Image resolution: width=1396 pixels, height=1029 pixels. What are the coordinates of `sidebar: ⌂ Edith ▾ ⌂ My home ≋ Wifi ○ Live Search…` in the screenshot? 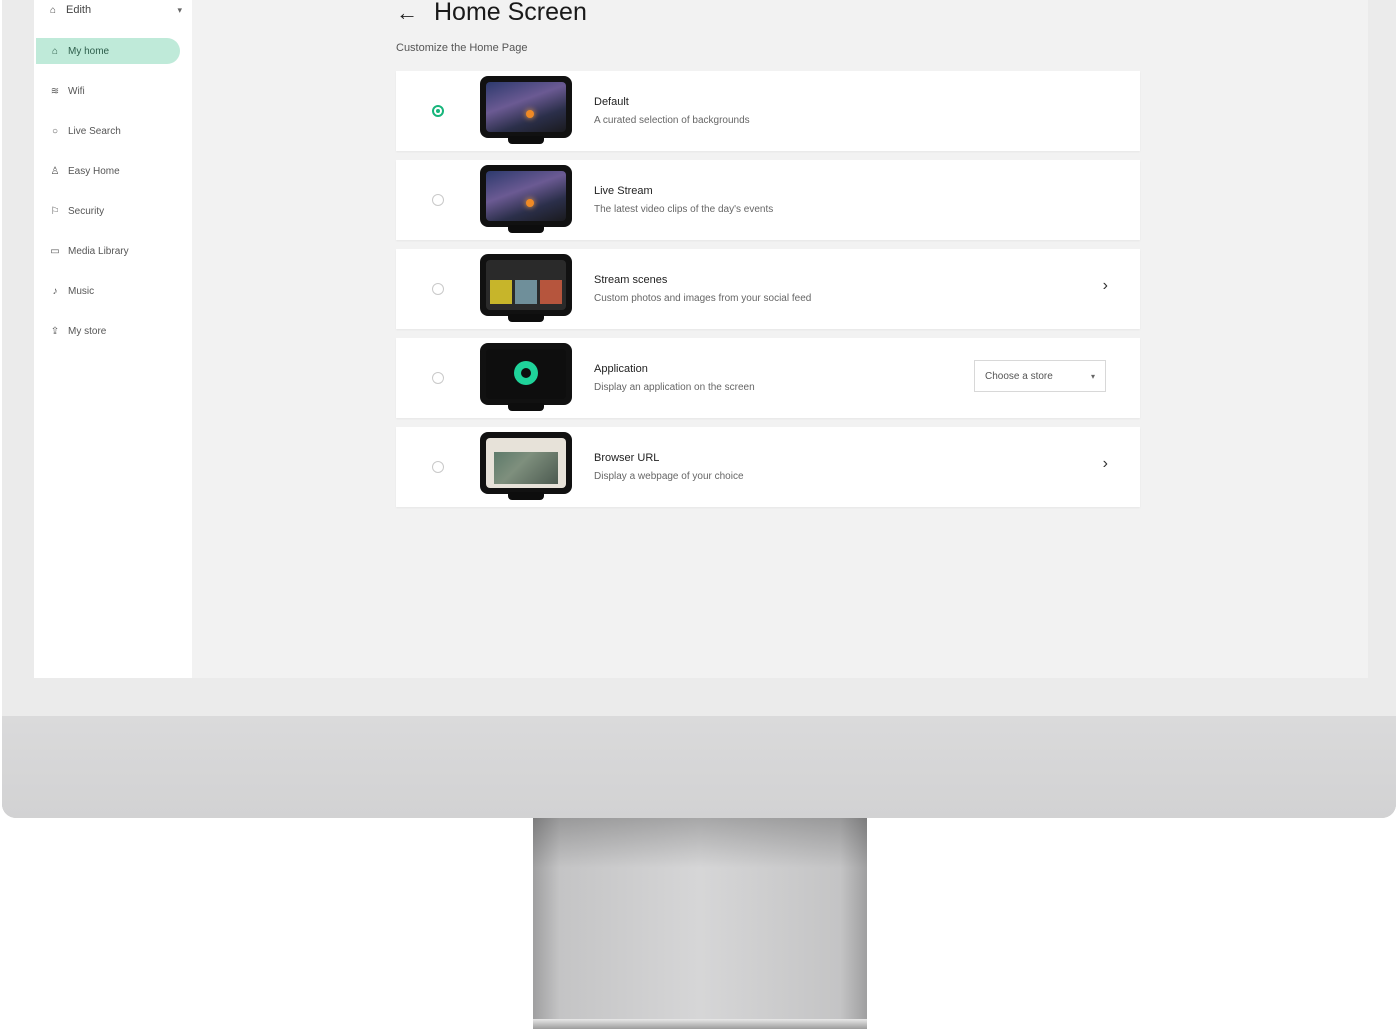 It's located at (113, 339).